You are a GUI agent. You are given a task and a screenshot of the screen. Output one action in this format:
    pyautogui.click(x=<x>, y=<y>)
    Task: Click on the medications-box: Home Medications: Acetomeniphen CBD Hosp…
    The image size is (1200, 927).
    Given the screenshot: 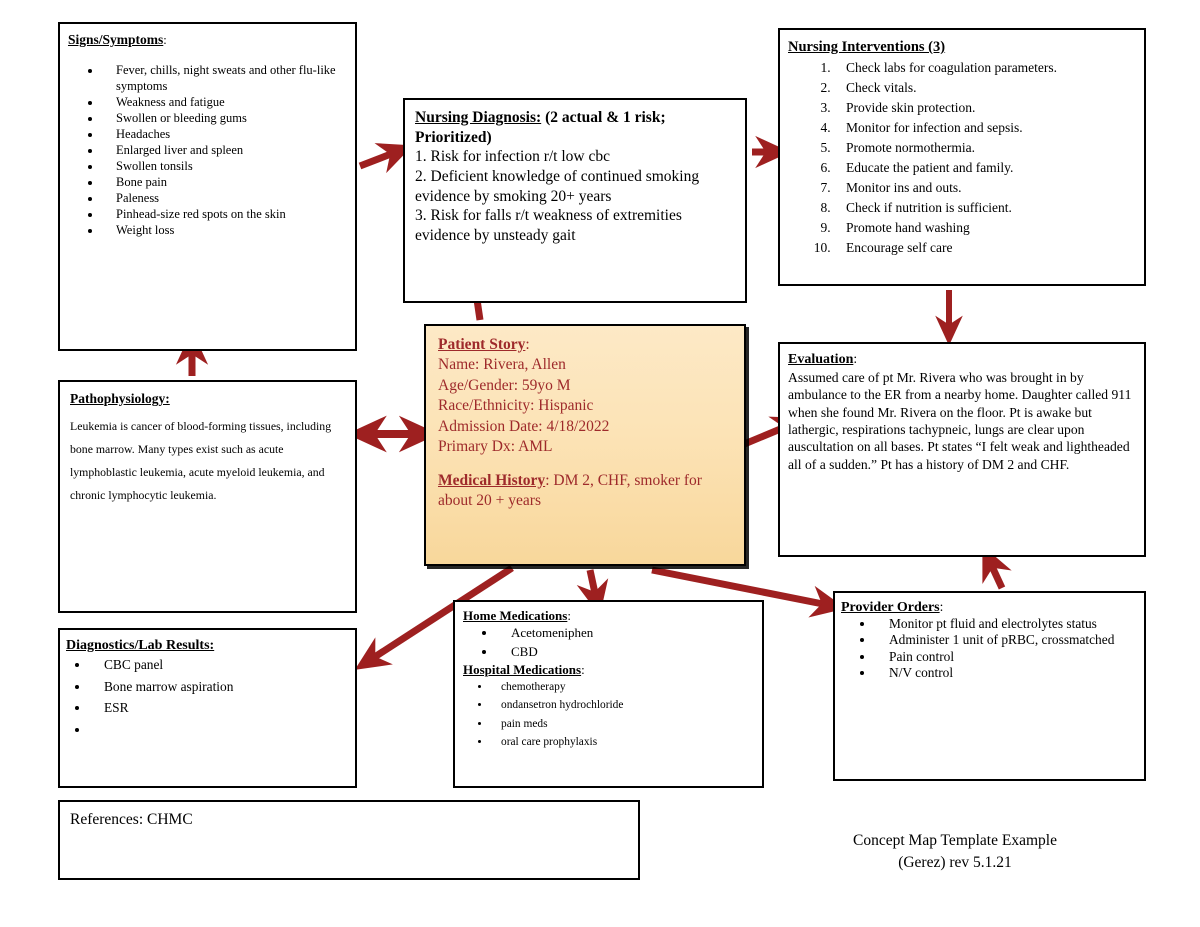 What is the action you would take?
    pyautogui.click(x=608, y=694)
    